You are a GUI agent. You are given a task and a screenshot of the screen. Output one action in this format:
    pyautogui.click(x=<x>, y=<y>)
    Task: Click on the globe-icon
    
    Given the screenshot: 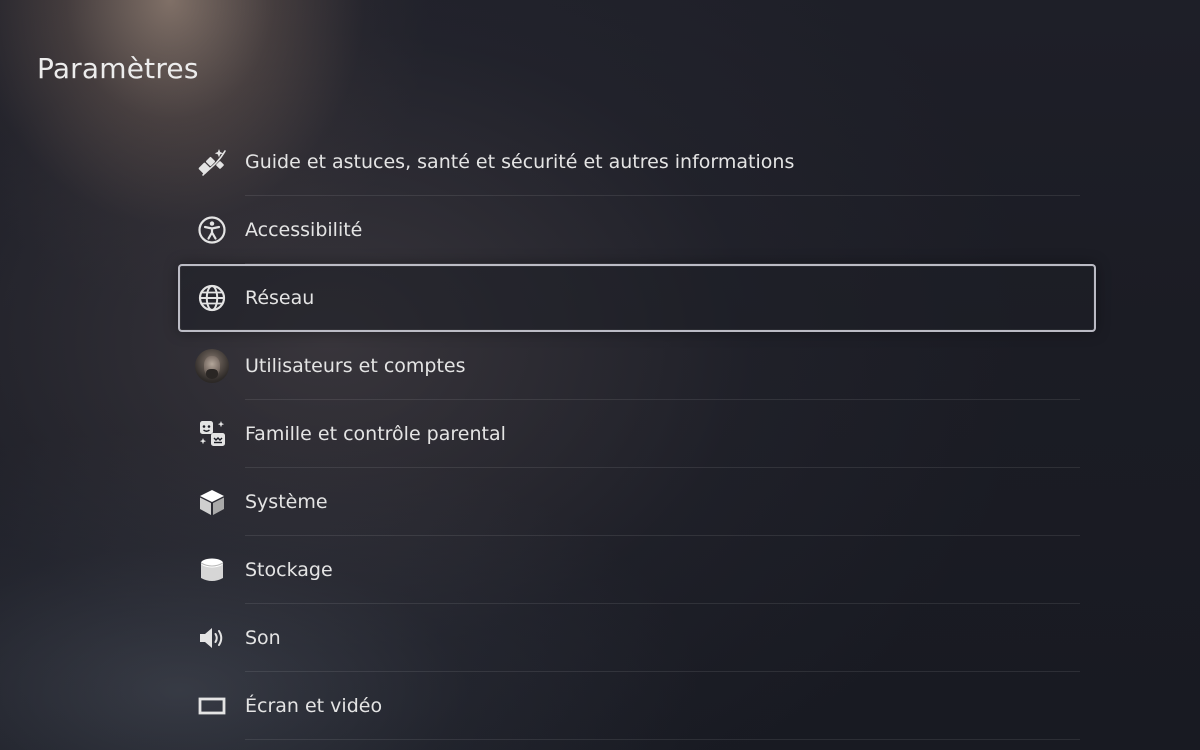 What is the action you would take?
    pyautogui.click(x=212, y=298)
    